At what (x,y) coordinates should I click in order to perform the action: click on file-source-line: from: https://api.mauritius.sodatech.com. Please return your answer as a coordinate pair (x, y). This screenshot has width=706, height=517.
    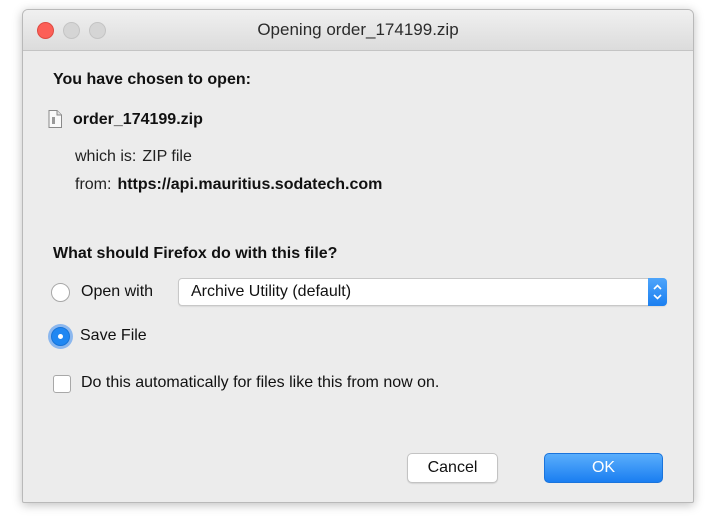
    Looking at the image, I should click on (228, 185).